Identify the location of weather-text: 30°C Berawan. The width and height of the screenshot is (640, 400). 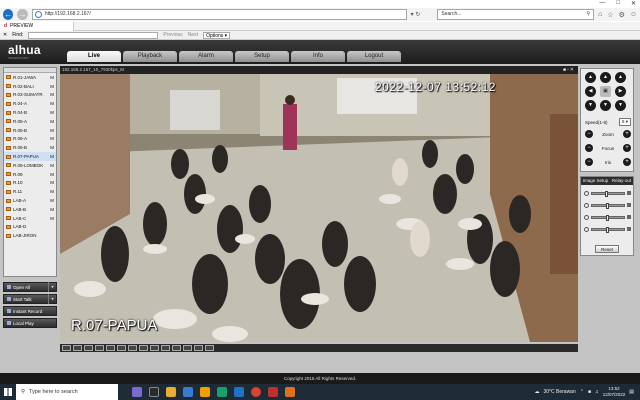
(559, 392).